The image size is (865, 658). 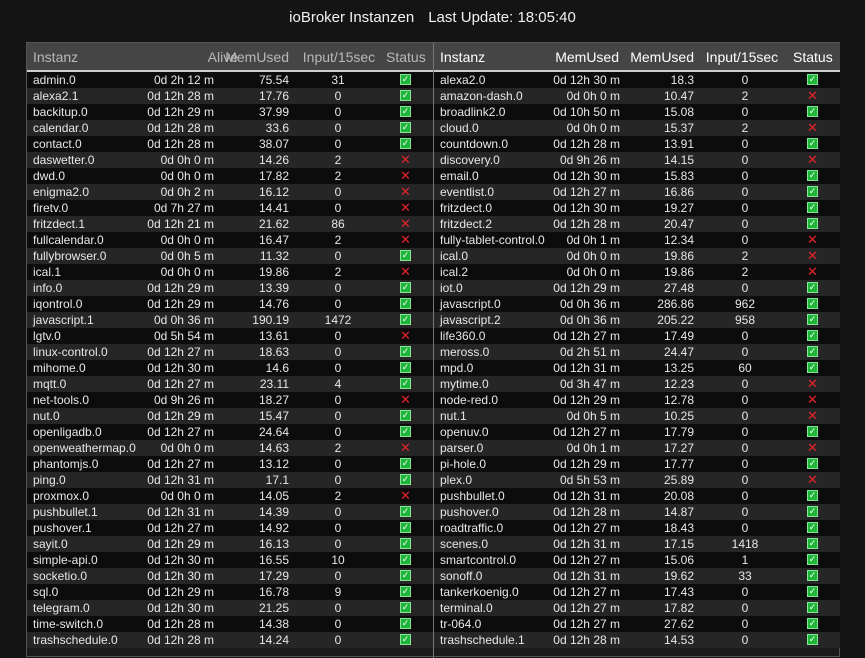 What do you see at coordinates (637, 112) in the screenshot?
I see `instance-row: broadlink2.0 0d 10h 50 m 15.08 0 ✓` at bounding box center [637, 112].